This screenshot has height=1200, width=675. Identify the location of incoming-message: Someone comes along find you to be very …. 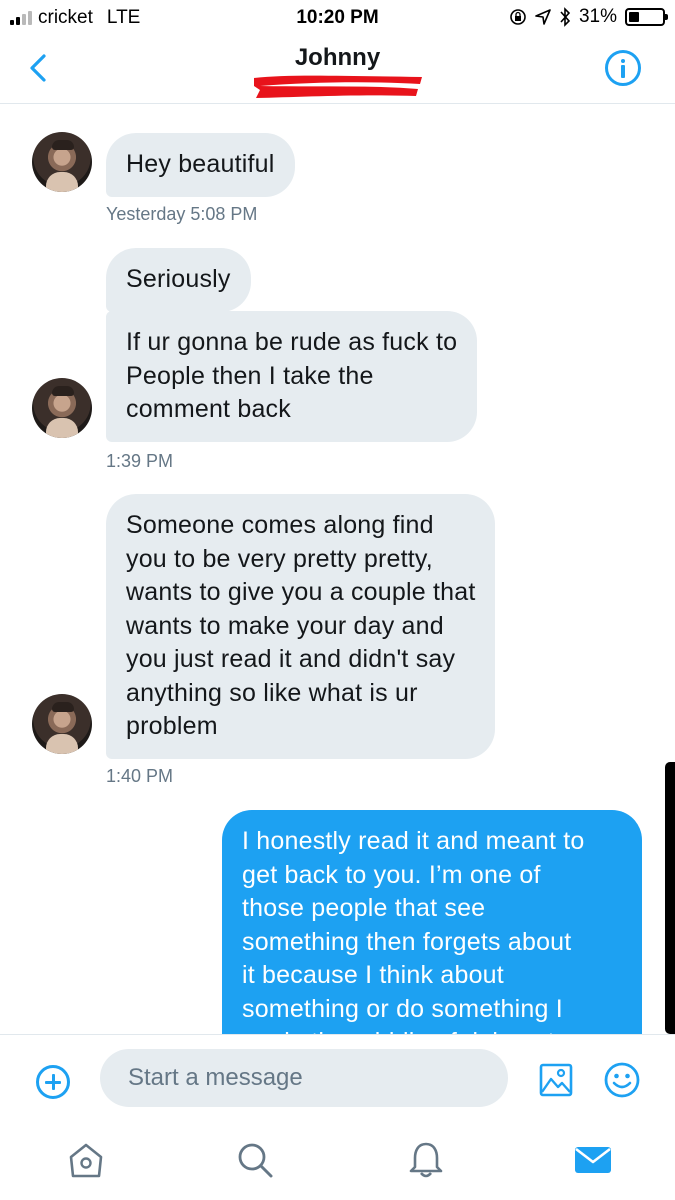
(301, 626).